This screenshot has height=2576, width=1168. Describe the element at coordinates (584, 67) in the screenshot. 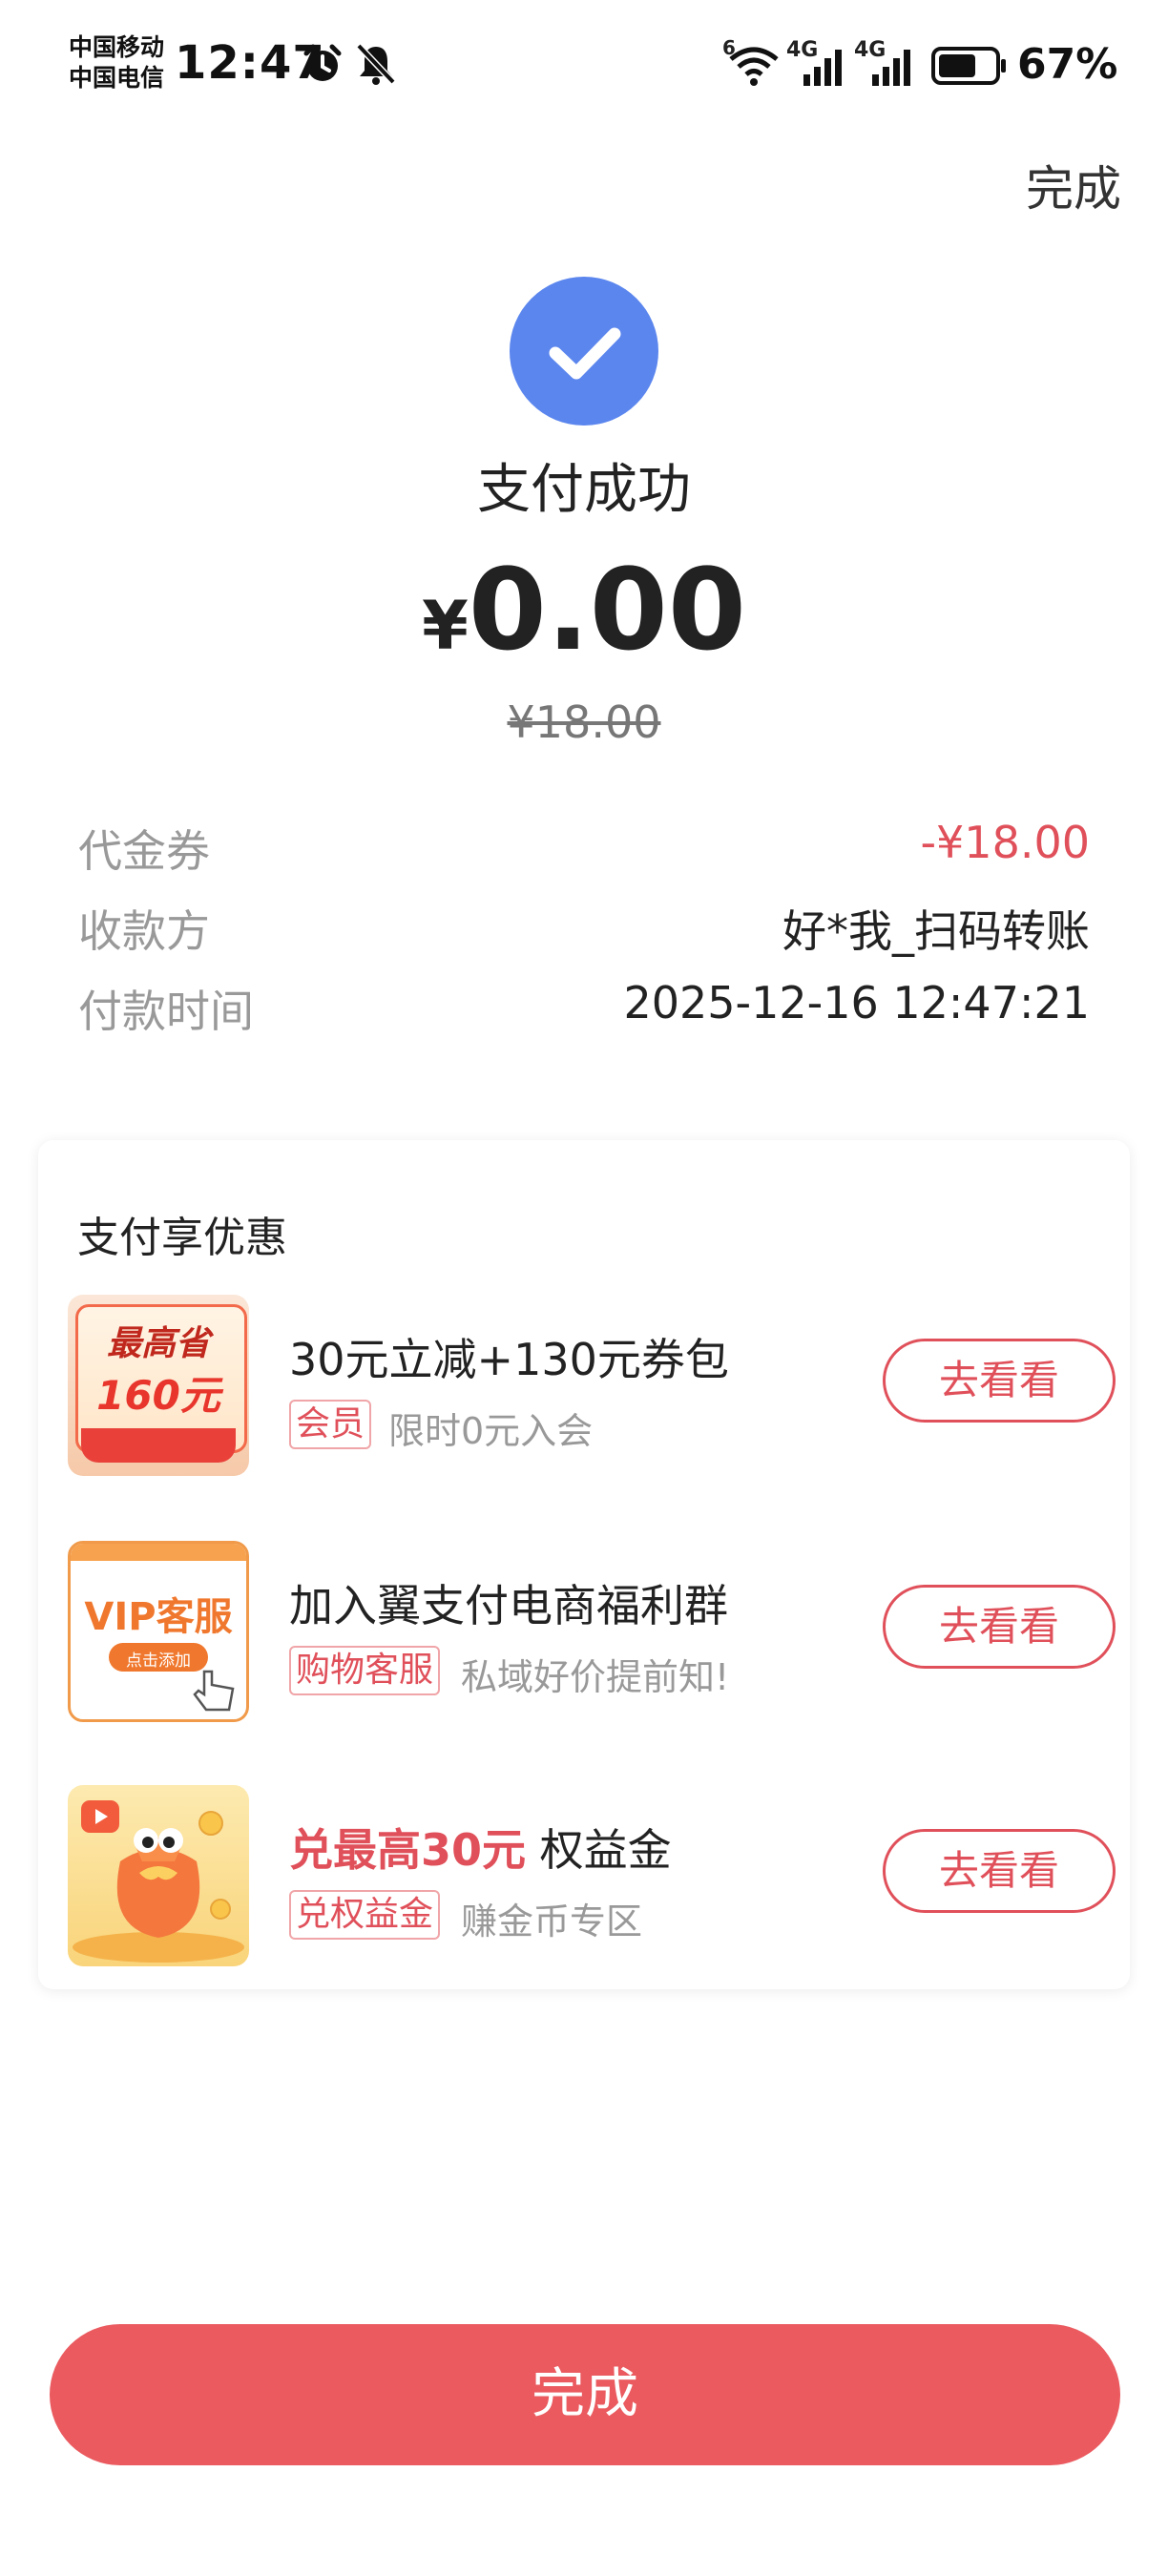

I see `status-bar: 中国移动 中国电信 12:47 6 4G 4G 67%` at that location.